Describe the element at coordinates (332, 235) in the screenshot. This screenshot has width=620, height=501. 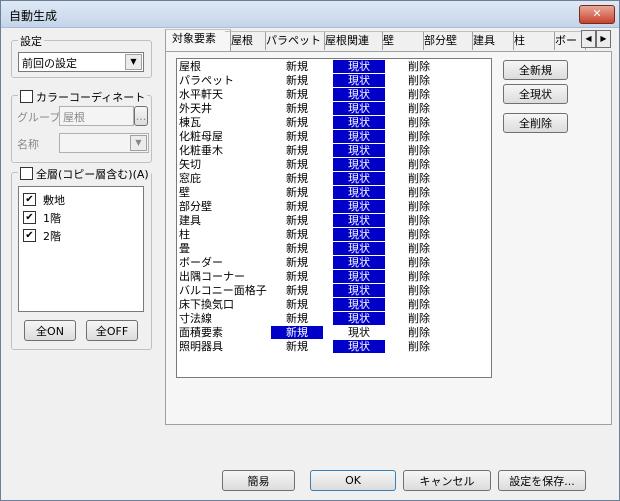
I see `table-row: 柱 新規 現状 削除` at that location.